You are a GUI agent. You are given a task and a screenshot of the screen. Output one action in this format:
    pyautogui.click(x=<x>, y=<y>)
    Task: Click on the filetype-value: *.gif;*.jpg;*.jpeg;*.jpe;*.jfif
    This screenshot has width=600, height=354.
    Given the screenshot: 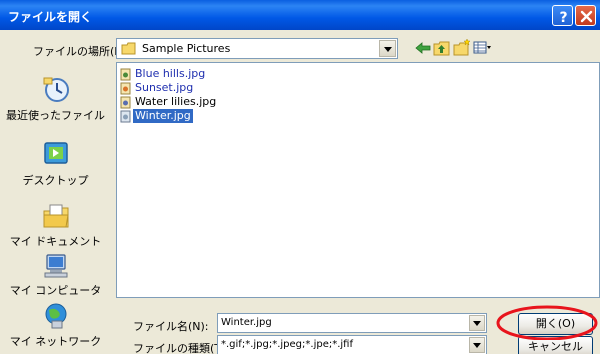 What is the action you would take?
    pyautogui.click(x=287, y=344)
    